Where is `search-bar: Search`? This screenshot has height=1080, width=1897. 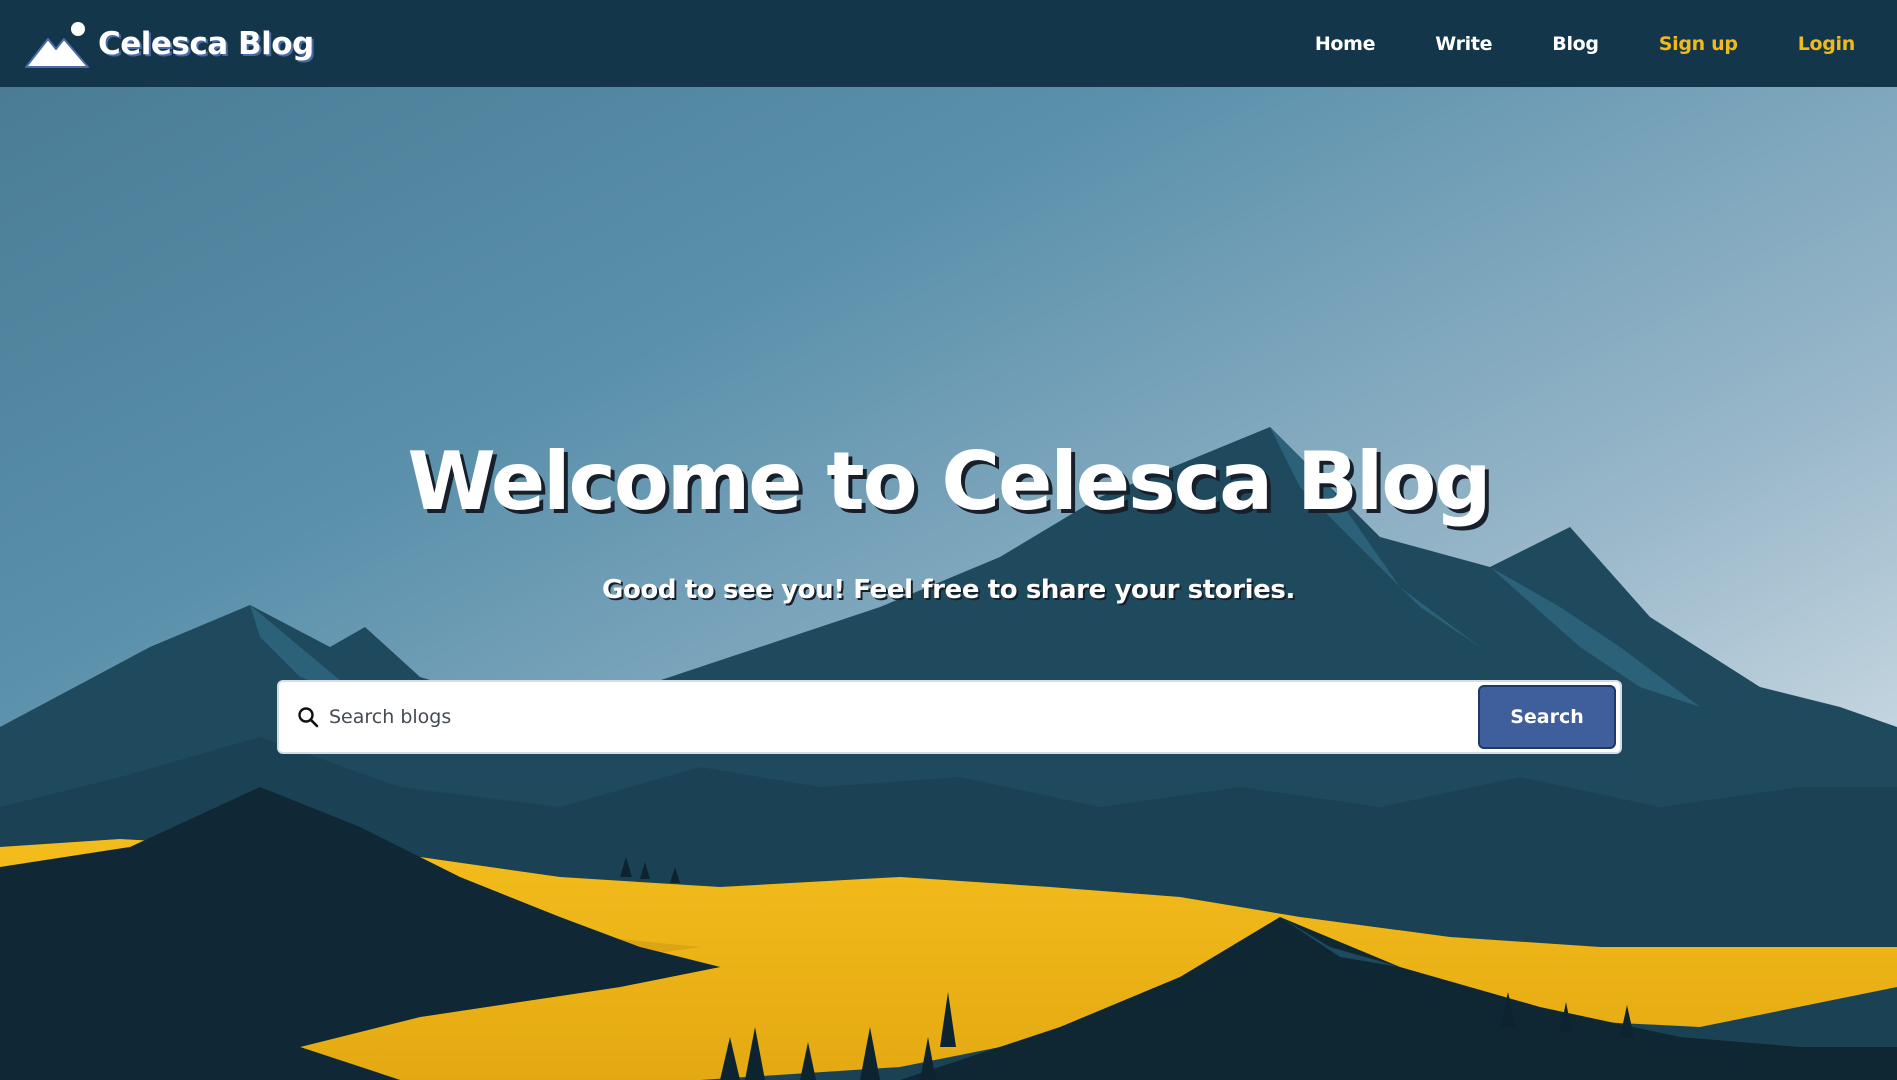
search-bar: Search is located at coordinates (949, 717).